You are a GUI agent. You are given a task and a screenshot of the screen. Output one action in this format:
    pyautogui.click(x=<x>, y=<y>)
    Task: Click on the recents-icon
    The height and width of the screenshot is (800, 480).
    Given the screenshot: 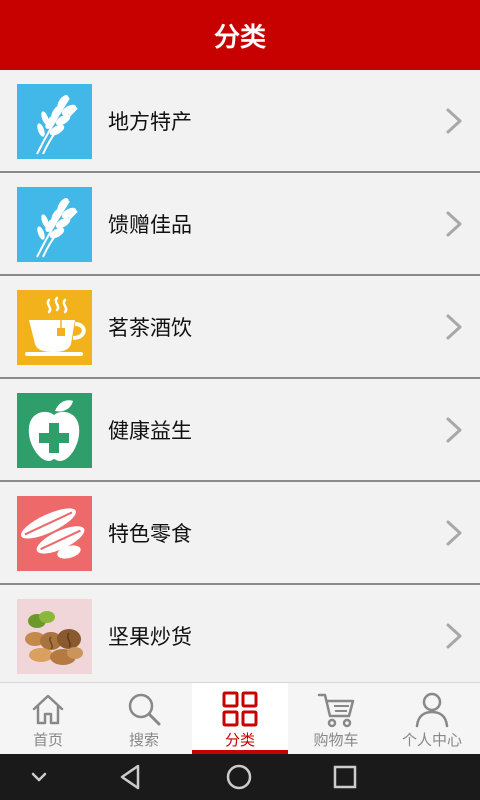 What is the action you would take?
    pyautogui.click(x=345, y=777)
    